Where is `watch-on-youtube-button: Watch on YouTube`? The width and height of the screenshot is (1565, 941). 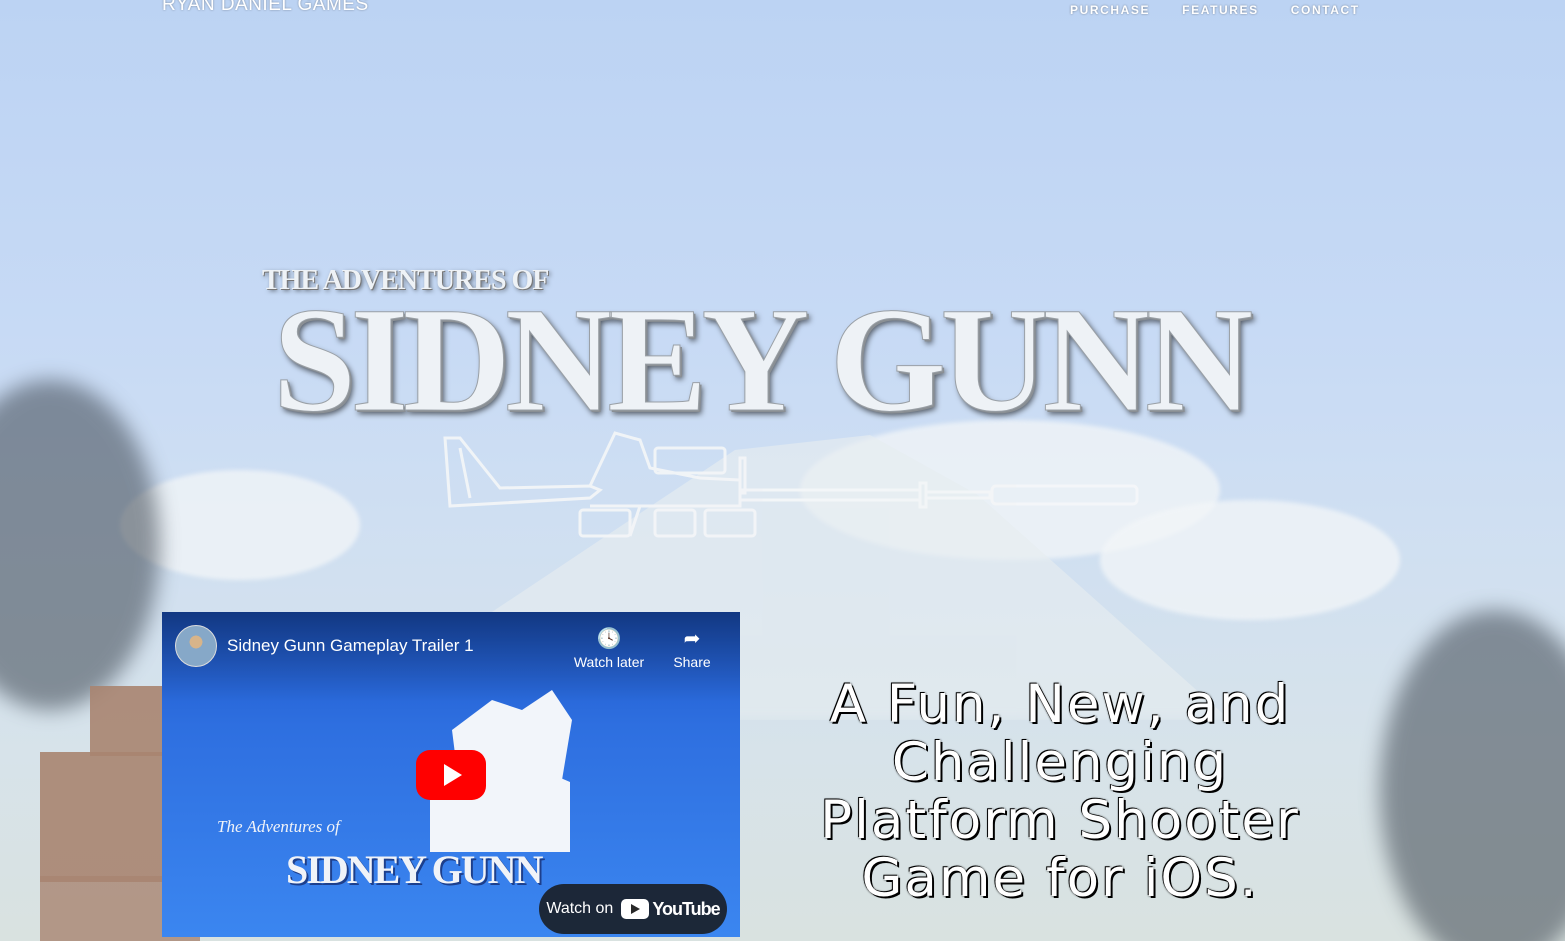
watch-on-youtube-button: Watch on YouTube is located at coordinates (633, 909).